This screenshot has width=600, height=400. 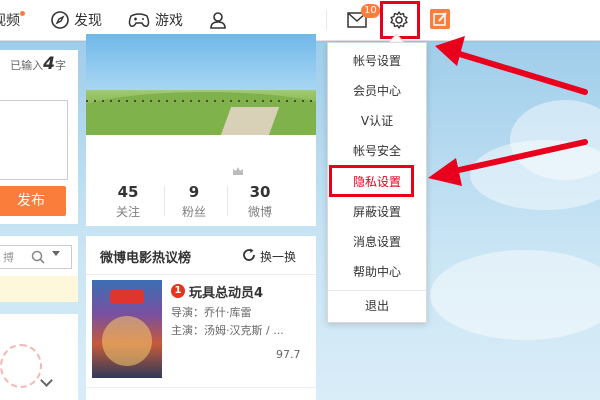 What do you see at coordinates (377, 242) in the screenshot?
I see `menu-item-message-settings: 消息设置` at bounding box center [377, 242].